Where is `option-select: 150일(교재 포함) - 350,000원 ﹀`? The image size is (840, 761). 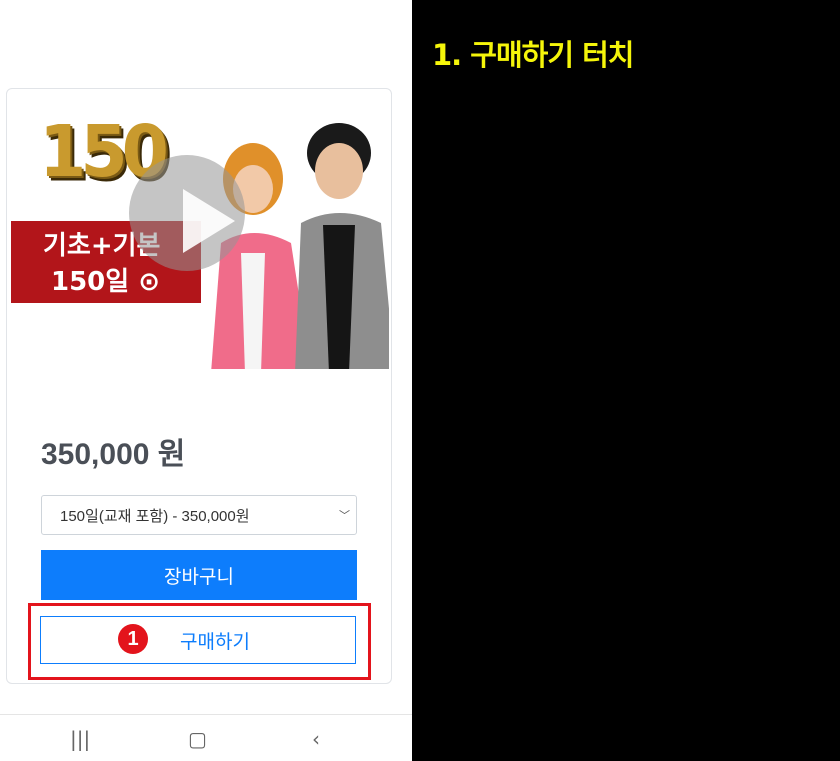
option-select: 150일(교재 포함) - 350,000원 ﹀ is located at coordinates (199, 515).